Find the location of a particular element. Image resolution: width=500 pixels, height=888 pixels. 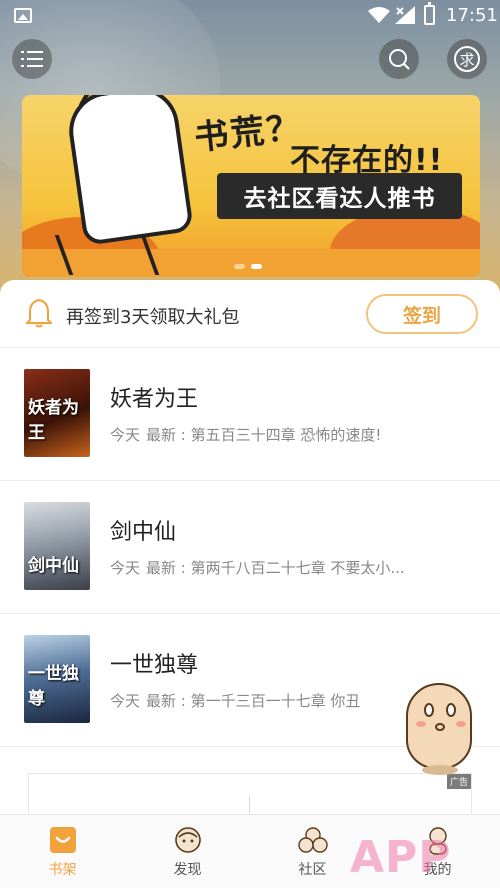

book-cover: 一世独尊 is located at coordinates (57, 679).